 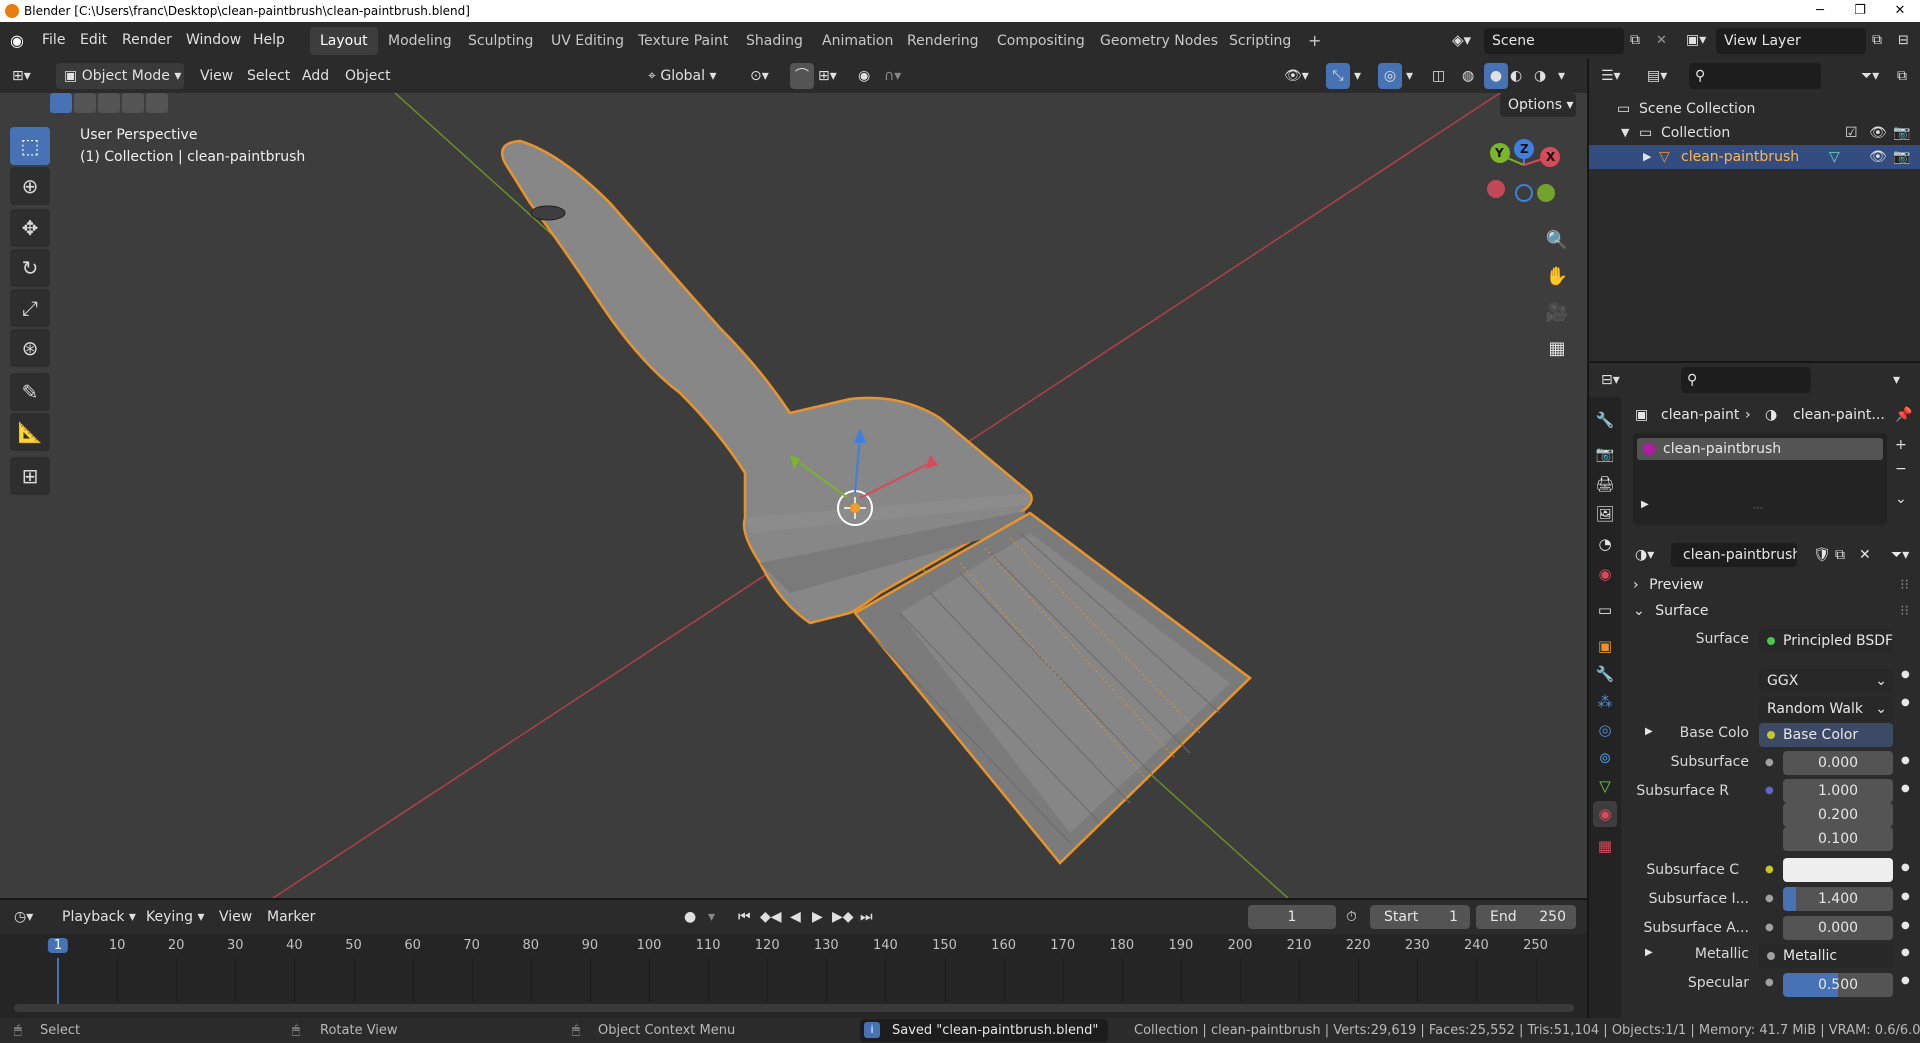 What do you see at coordinates (1903, 415) in the screenshot?
I see `pin-icon: 📌` at bounding box center [1903, 415].